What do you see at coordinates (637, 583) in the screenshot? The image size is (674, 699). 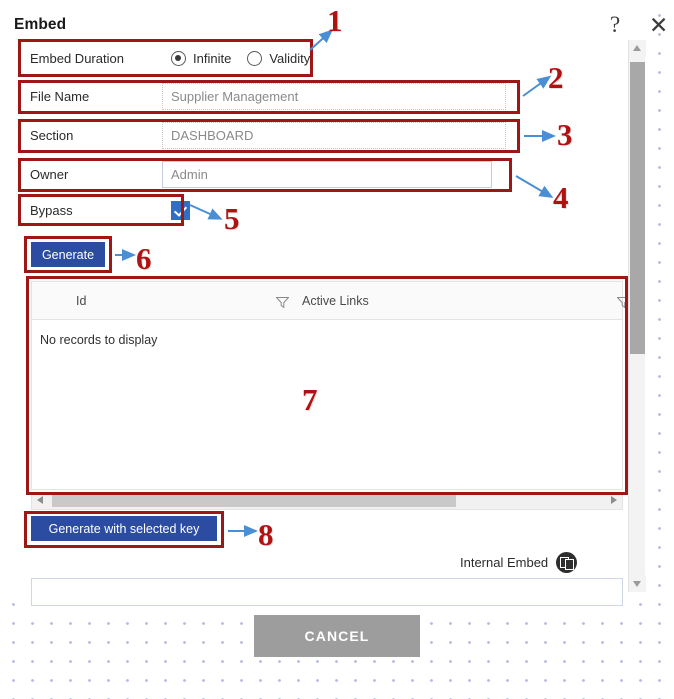 I see `scroll-down-arrow-icon` at bounding box center [637, 583].